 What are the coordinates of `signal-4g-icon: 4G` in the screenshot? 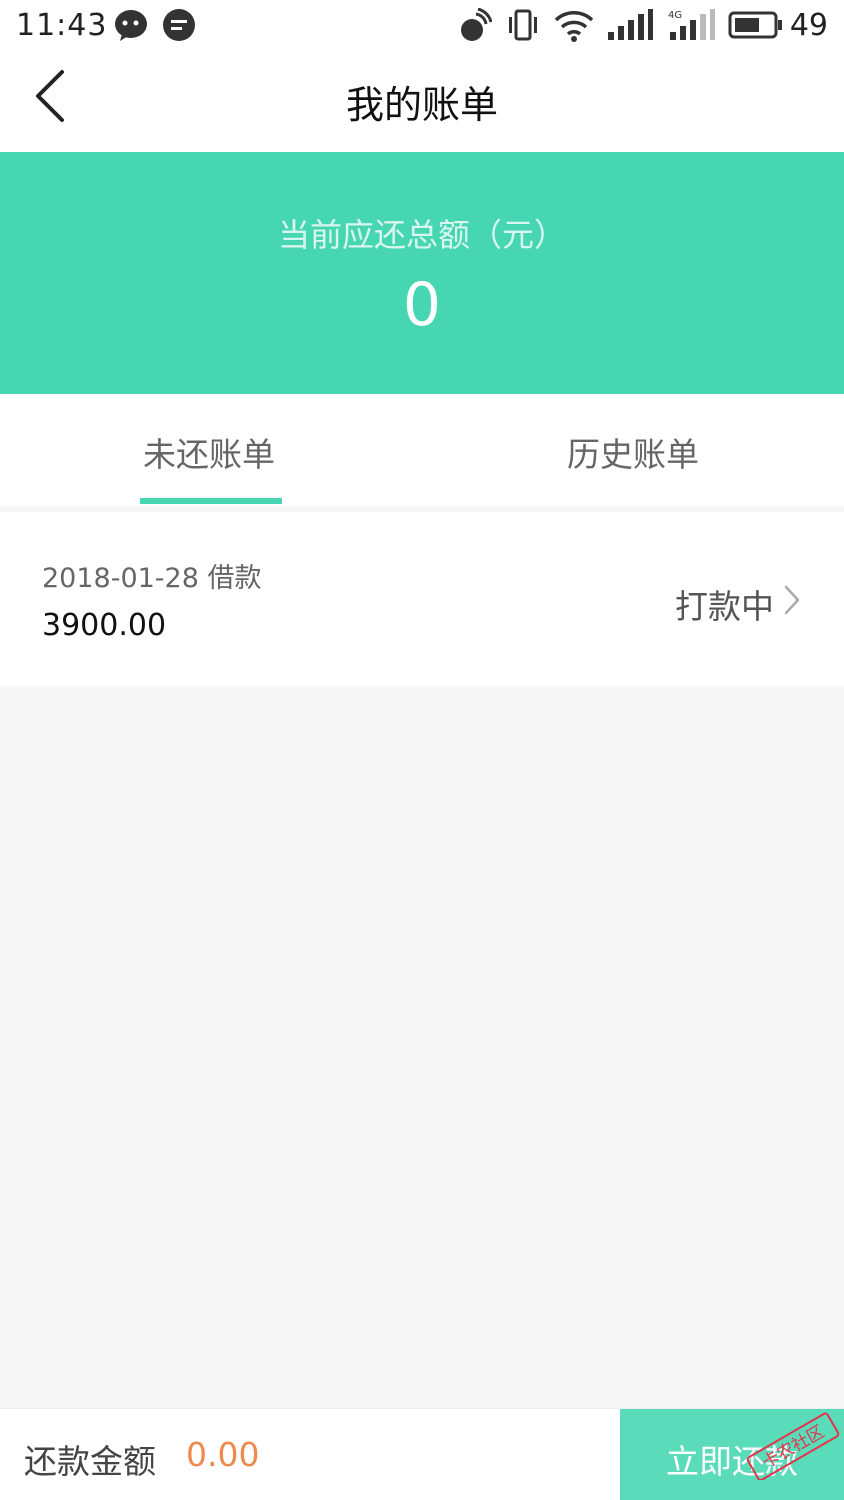 It's located at (692, 27).